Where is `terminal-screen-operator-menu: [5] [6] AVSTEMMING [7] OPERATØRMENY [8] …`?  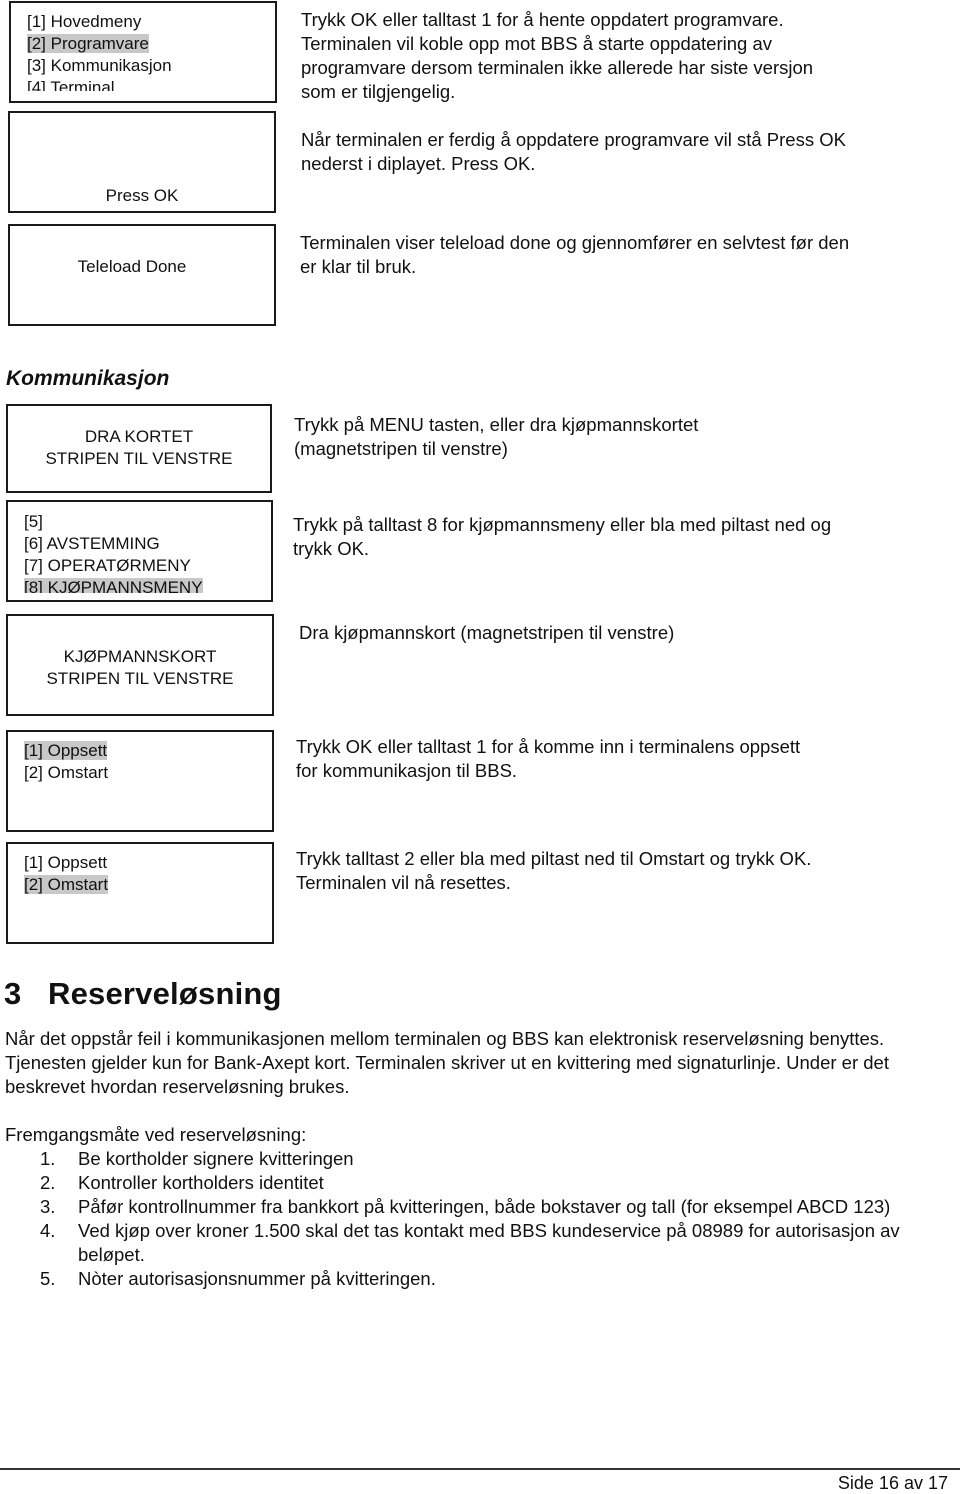 terminal-screen-operator-menu: [5] [6] AVSTEMMING [7] OPERATØRMENY [8] … is located at coordinates (139, 551).